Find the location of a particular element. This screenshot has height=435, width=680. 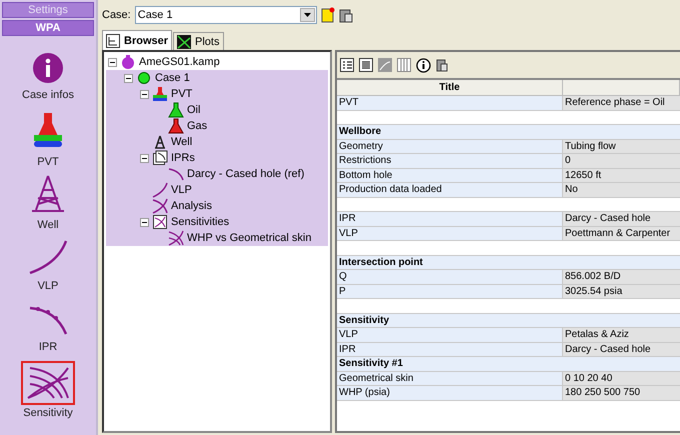

case-dropdown: Case 1 is located at coordinates (225, 15).